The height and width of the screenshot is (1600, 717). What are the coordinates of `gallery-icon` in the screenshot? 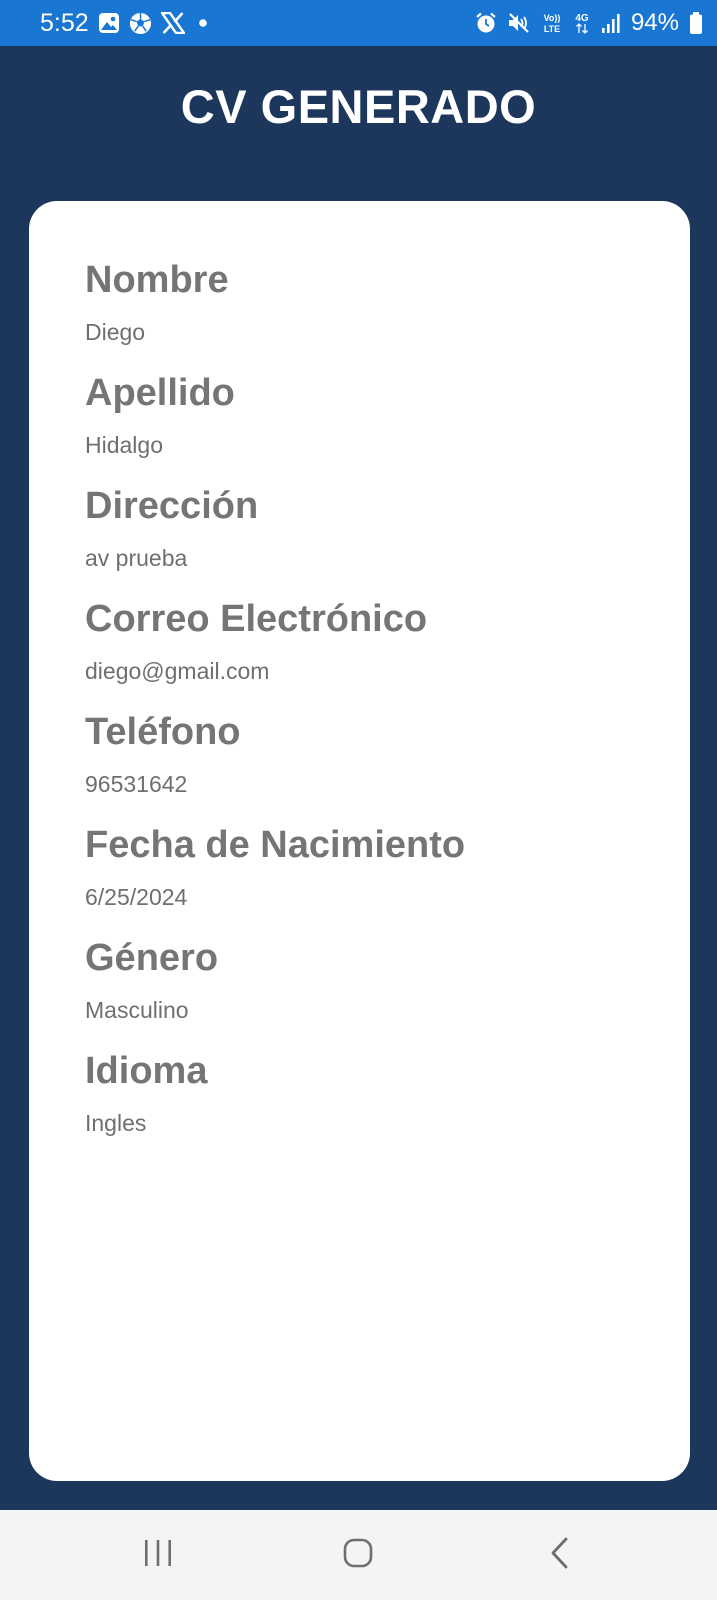 It's located at (109, 23).